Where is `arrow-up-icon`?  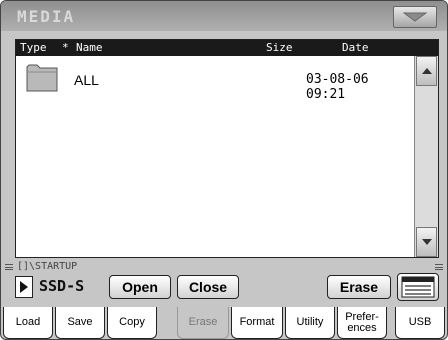 arrow-up-icon is located at coordinates (426, 71).